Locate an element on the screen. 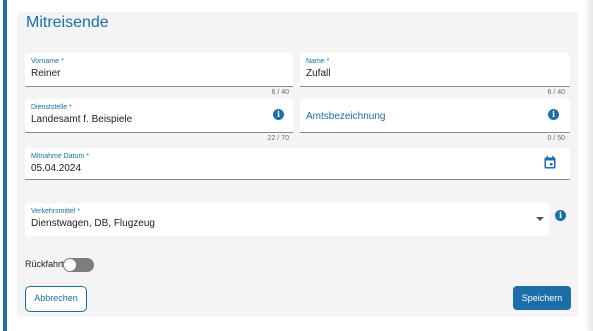 Image resolution: width=593 pixels, height=331 pixels. left-accent-bar is located at coordinates (5, 165).